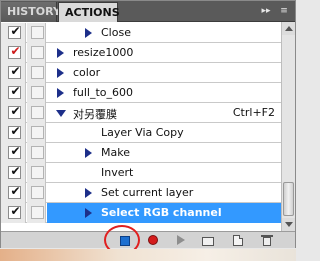 This screenshot has width=320, height=261. I want to click on expanded-arrow-icon, so click(61, 113).